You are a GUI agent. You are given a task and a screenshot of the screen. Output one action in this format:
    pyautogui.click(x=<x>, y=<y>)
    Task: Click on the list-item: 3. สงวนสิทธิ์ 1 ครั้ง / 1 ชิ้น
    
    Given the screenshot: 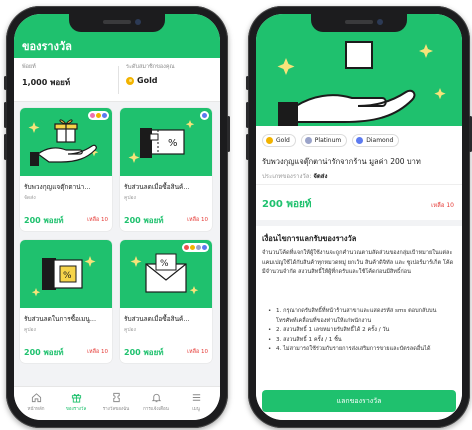 What is the action you would take?
    pyautogui.click(x=361, y=341)
    